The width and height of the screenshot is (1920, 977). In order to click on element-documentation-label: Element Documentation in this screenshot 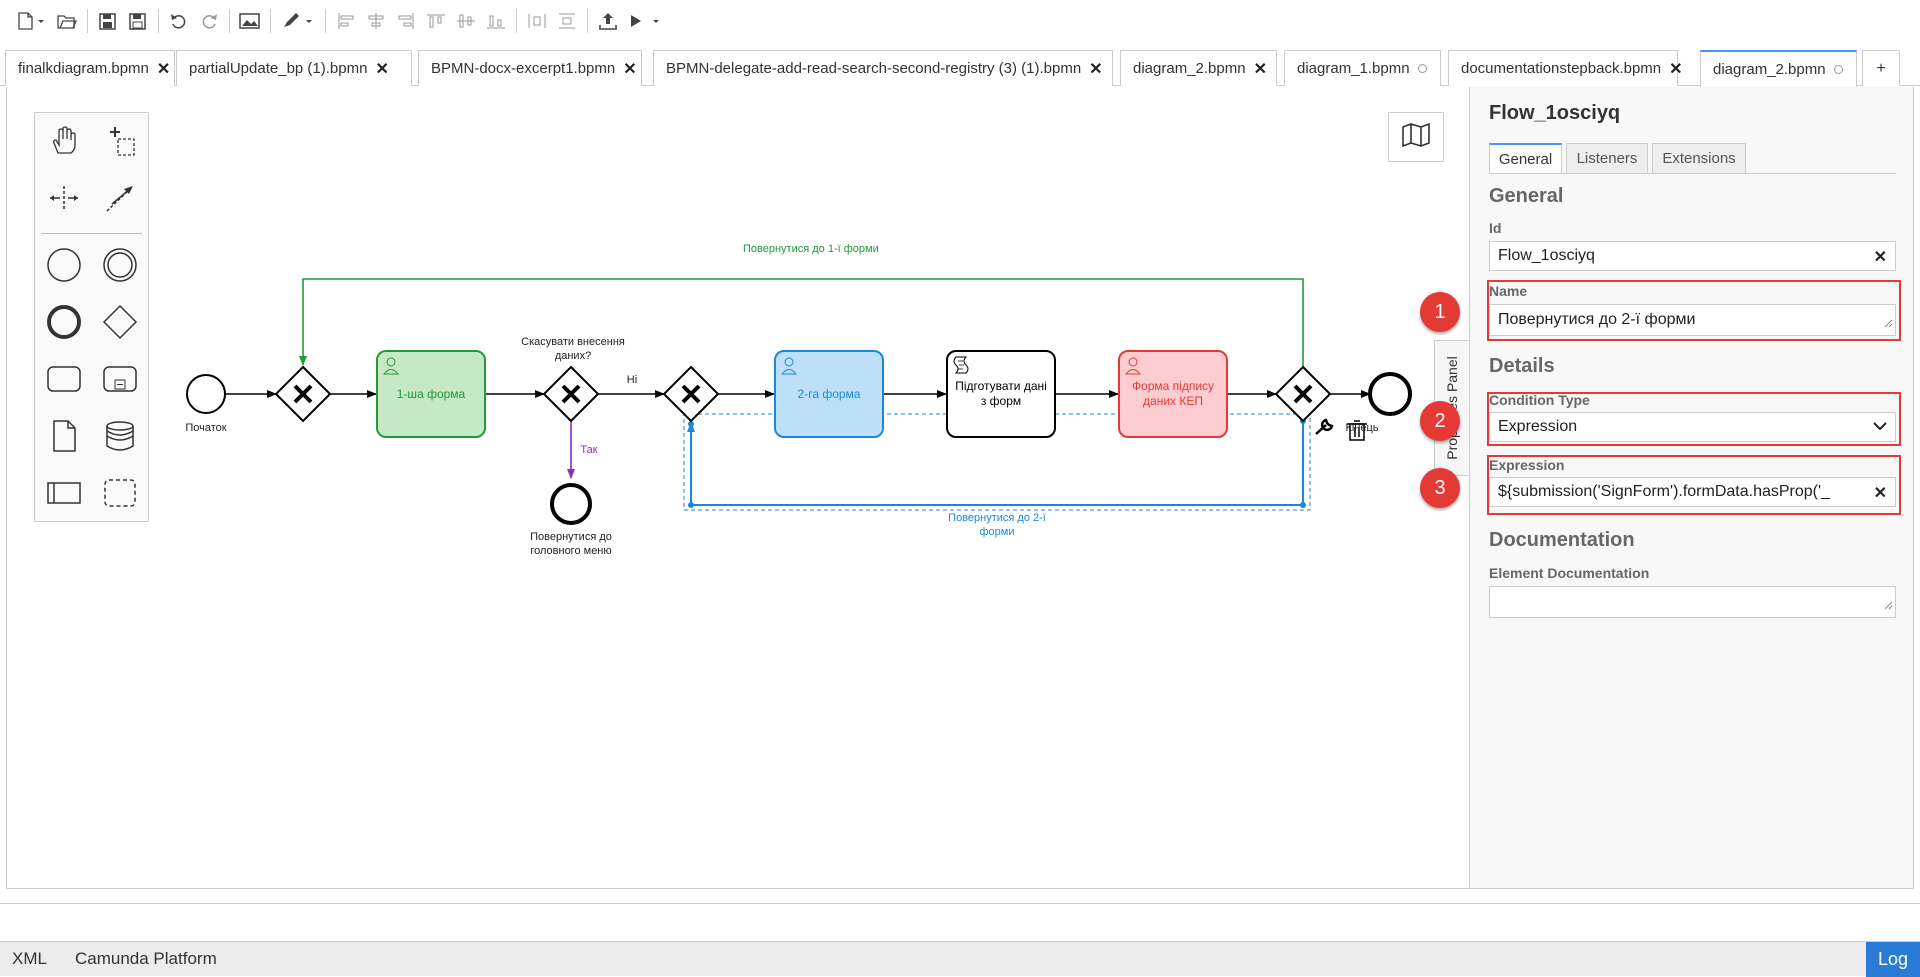, I will do `click(1569, 573)`.